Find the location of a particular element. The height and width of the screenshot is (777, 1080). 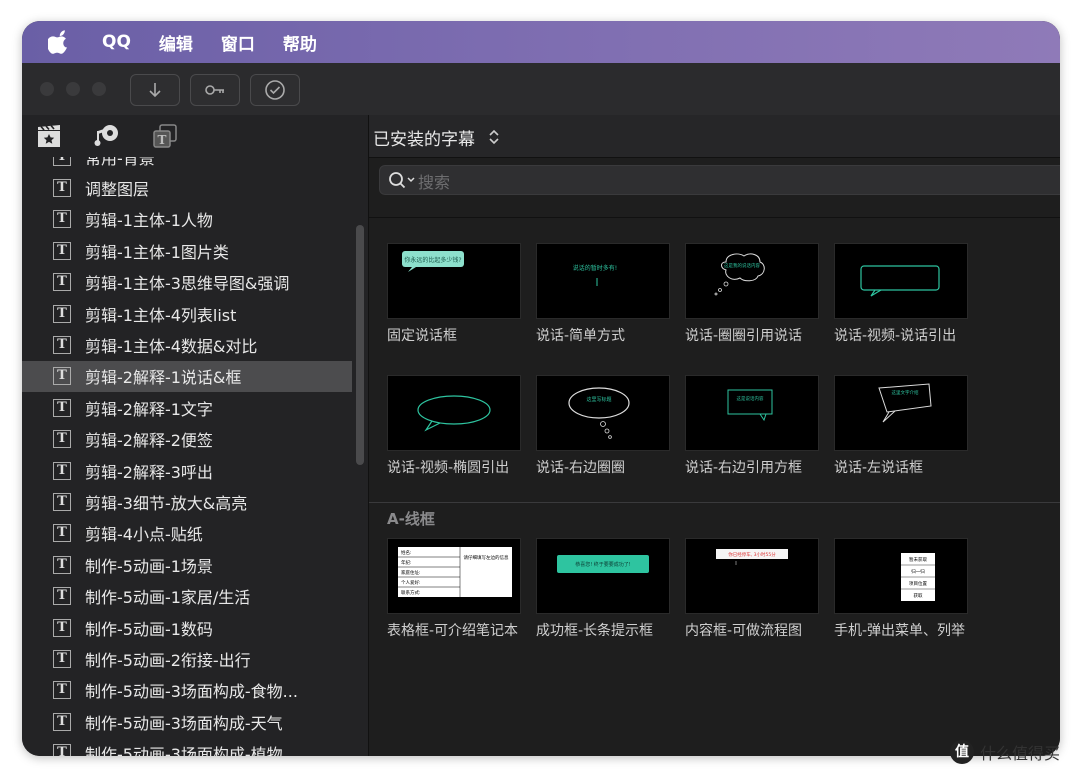

zoom-window-button is located at coordinates (99, 89).